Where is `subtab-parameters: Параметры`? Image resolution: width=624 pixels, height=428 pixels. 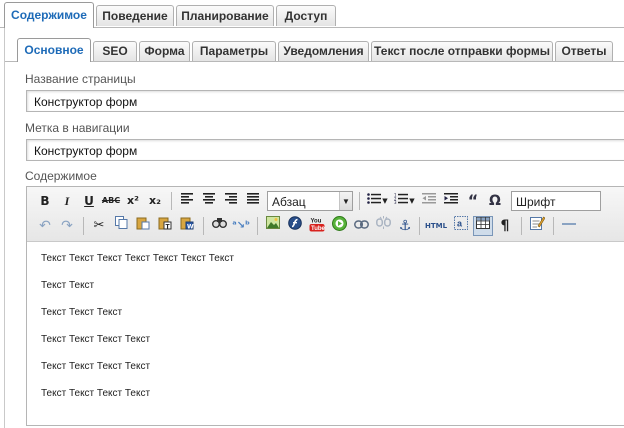 subtab-parameters: Параметры is located at coordinates (234, 51).